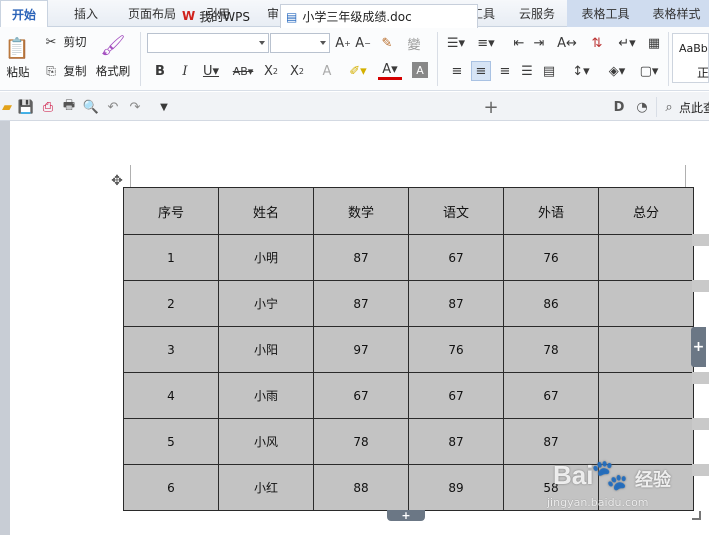 This screenshot has height=535, width=709. What do you see at coordinates (7, 107) in the screenshot?
I see `open-folder-icon: ▰` at bounding box center [7, 107].